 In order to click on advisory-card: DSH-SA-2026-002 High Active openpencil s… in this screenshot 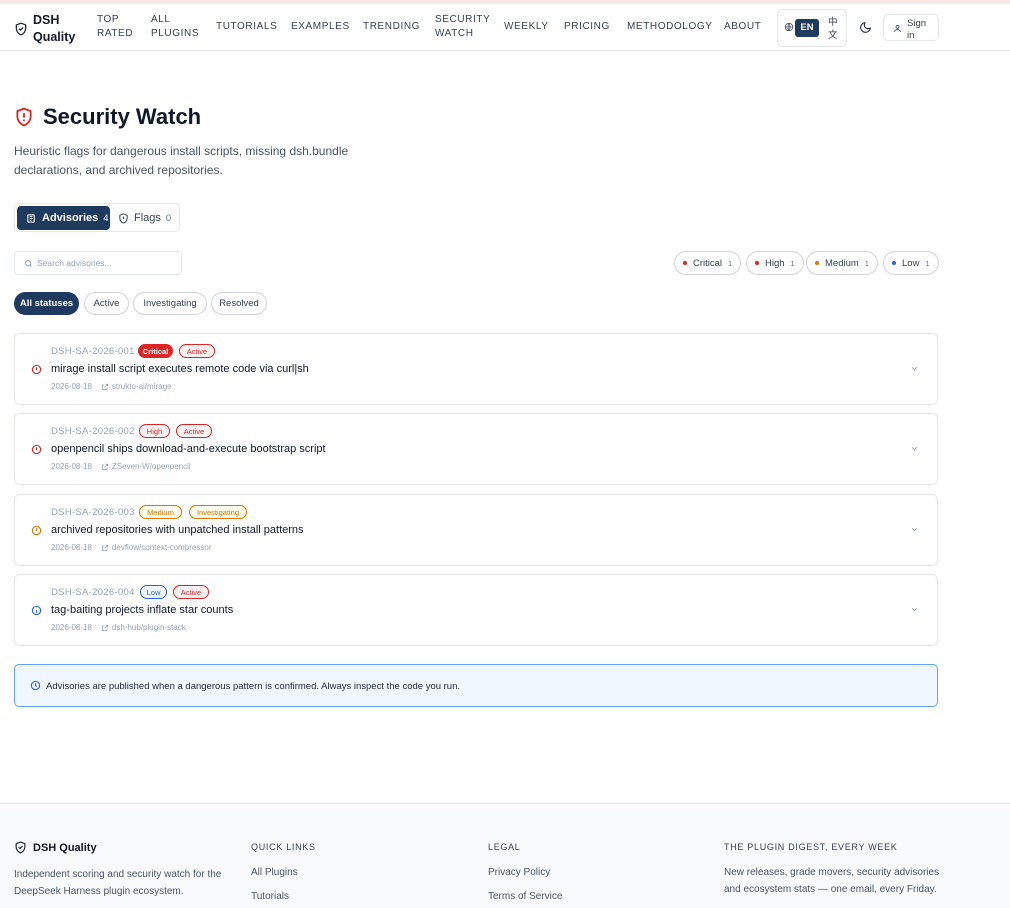, I will do `click(476, 449)`.